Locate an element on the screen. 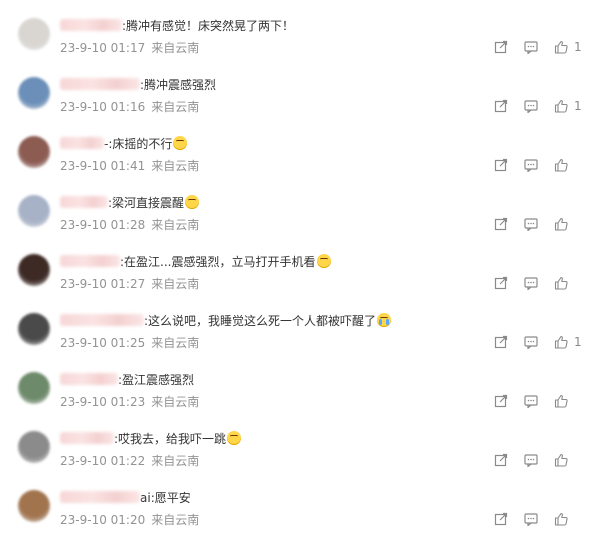 Image resolution: width=600 pixels, height=540 pixels. timestamp: 23-9-10 01:41 is located at coordinates (103, 166).